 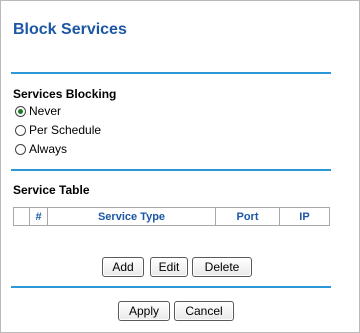 What do you see at coordinates (123, 267) in the screenshot?
I see `add-button: Add` at bounding box center [123, 267].